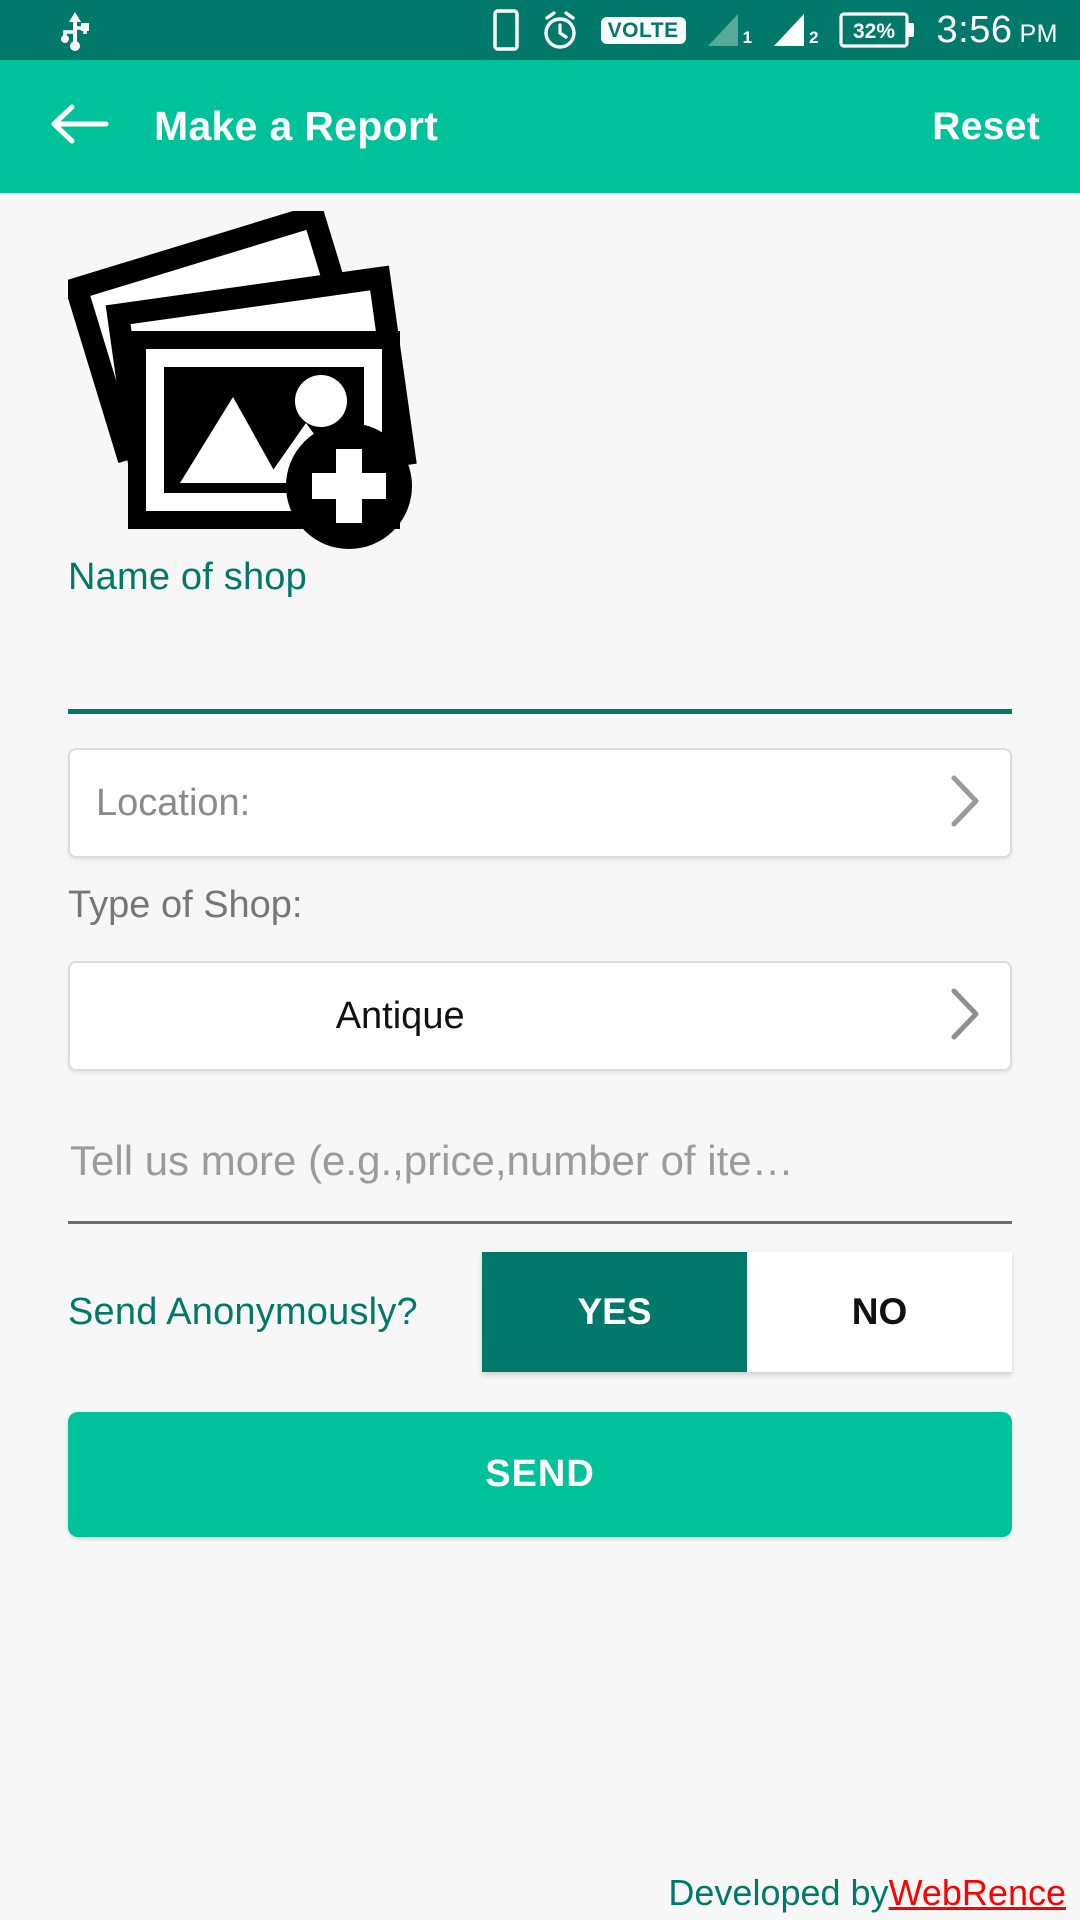 This screenshot has width=1080, height=1920. I want to click on shop-name-label: Name of shop, so click(187, 577).